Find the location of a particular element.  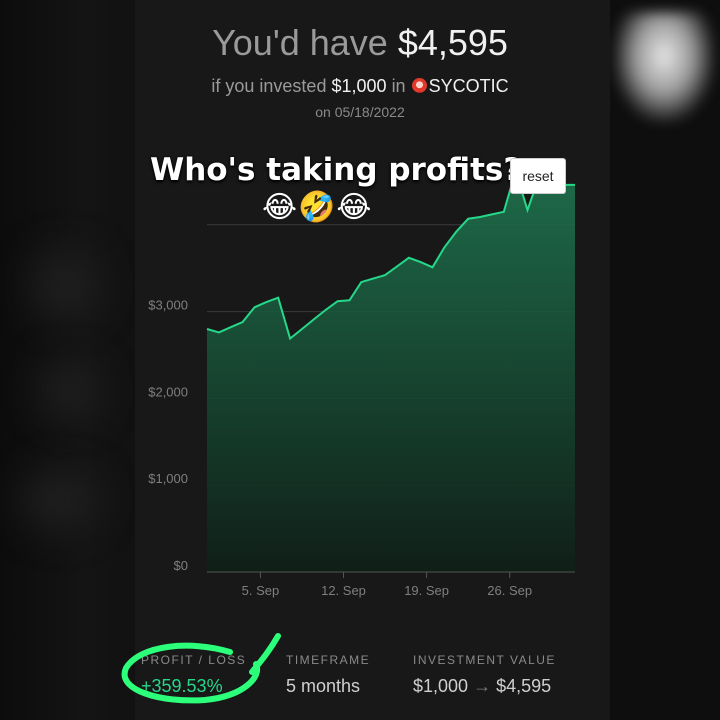

timeframe-label: TIMEFRAME is located at coordinates (328, 660).